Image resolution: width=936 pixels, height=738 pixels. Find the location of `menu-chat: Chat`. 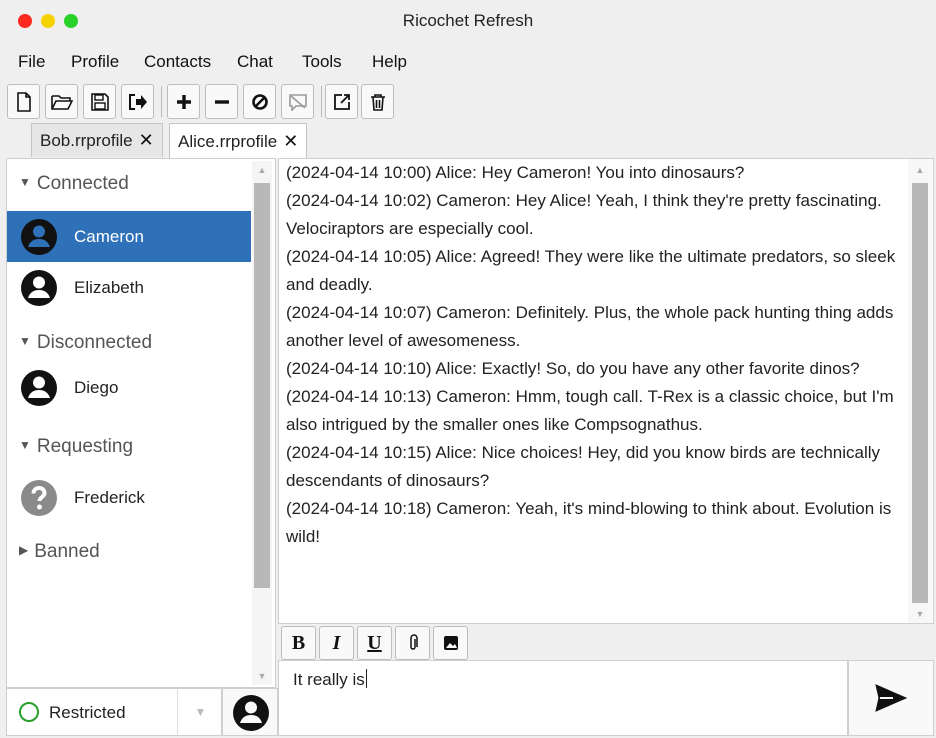

menu-chat: Chat is located at coordinates (255, 62).